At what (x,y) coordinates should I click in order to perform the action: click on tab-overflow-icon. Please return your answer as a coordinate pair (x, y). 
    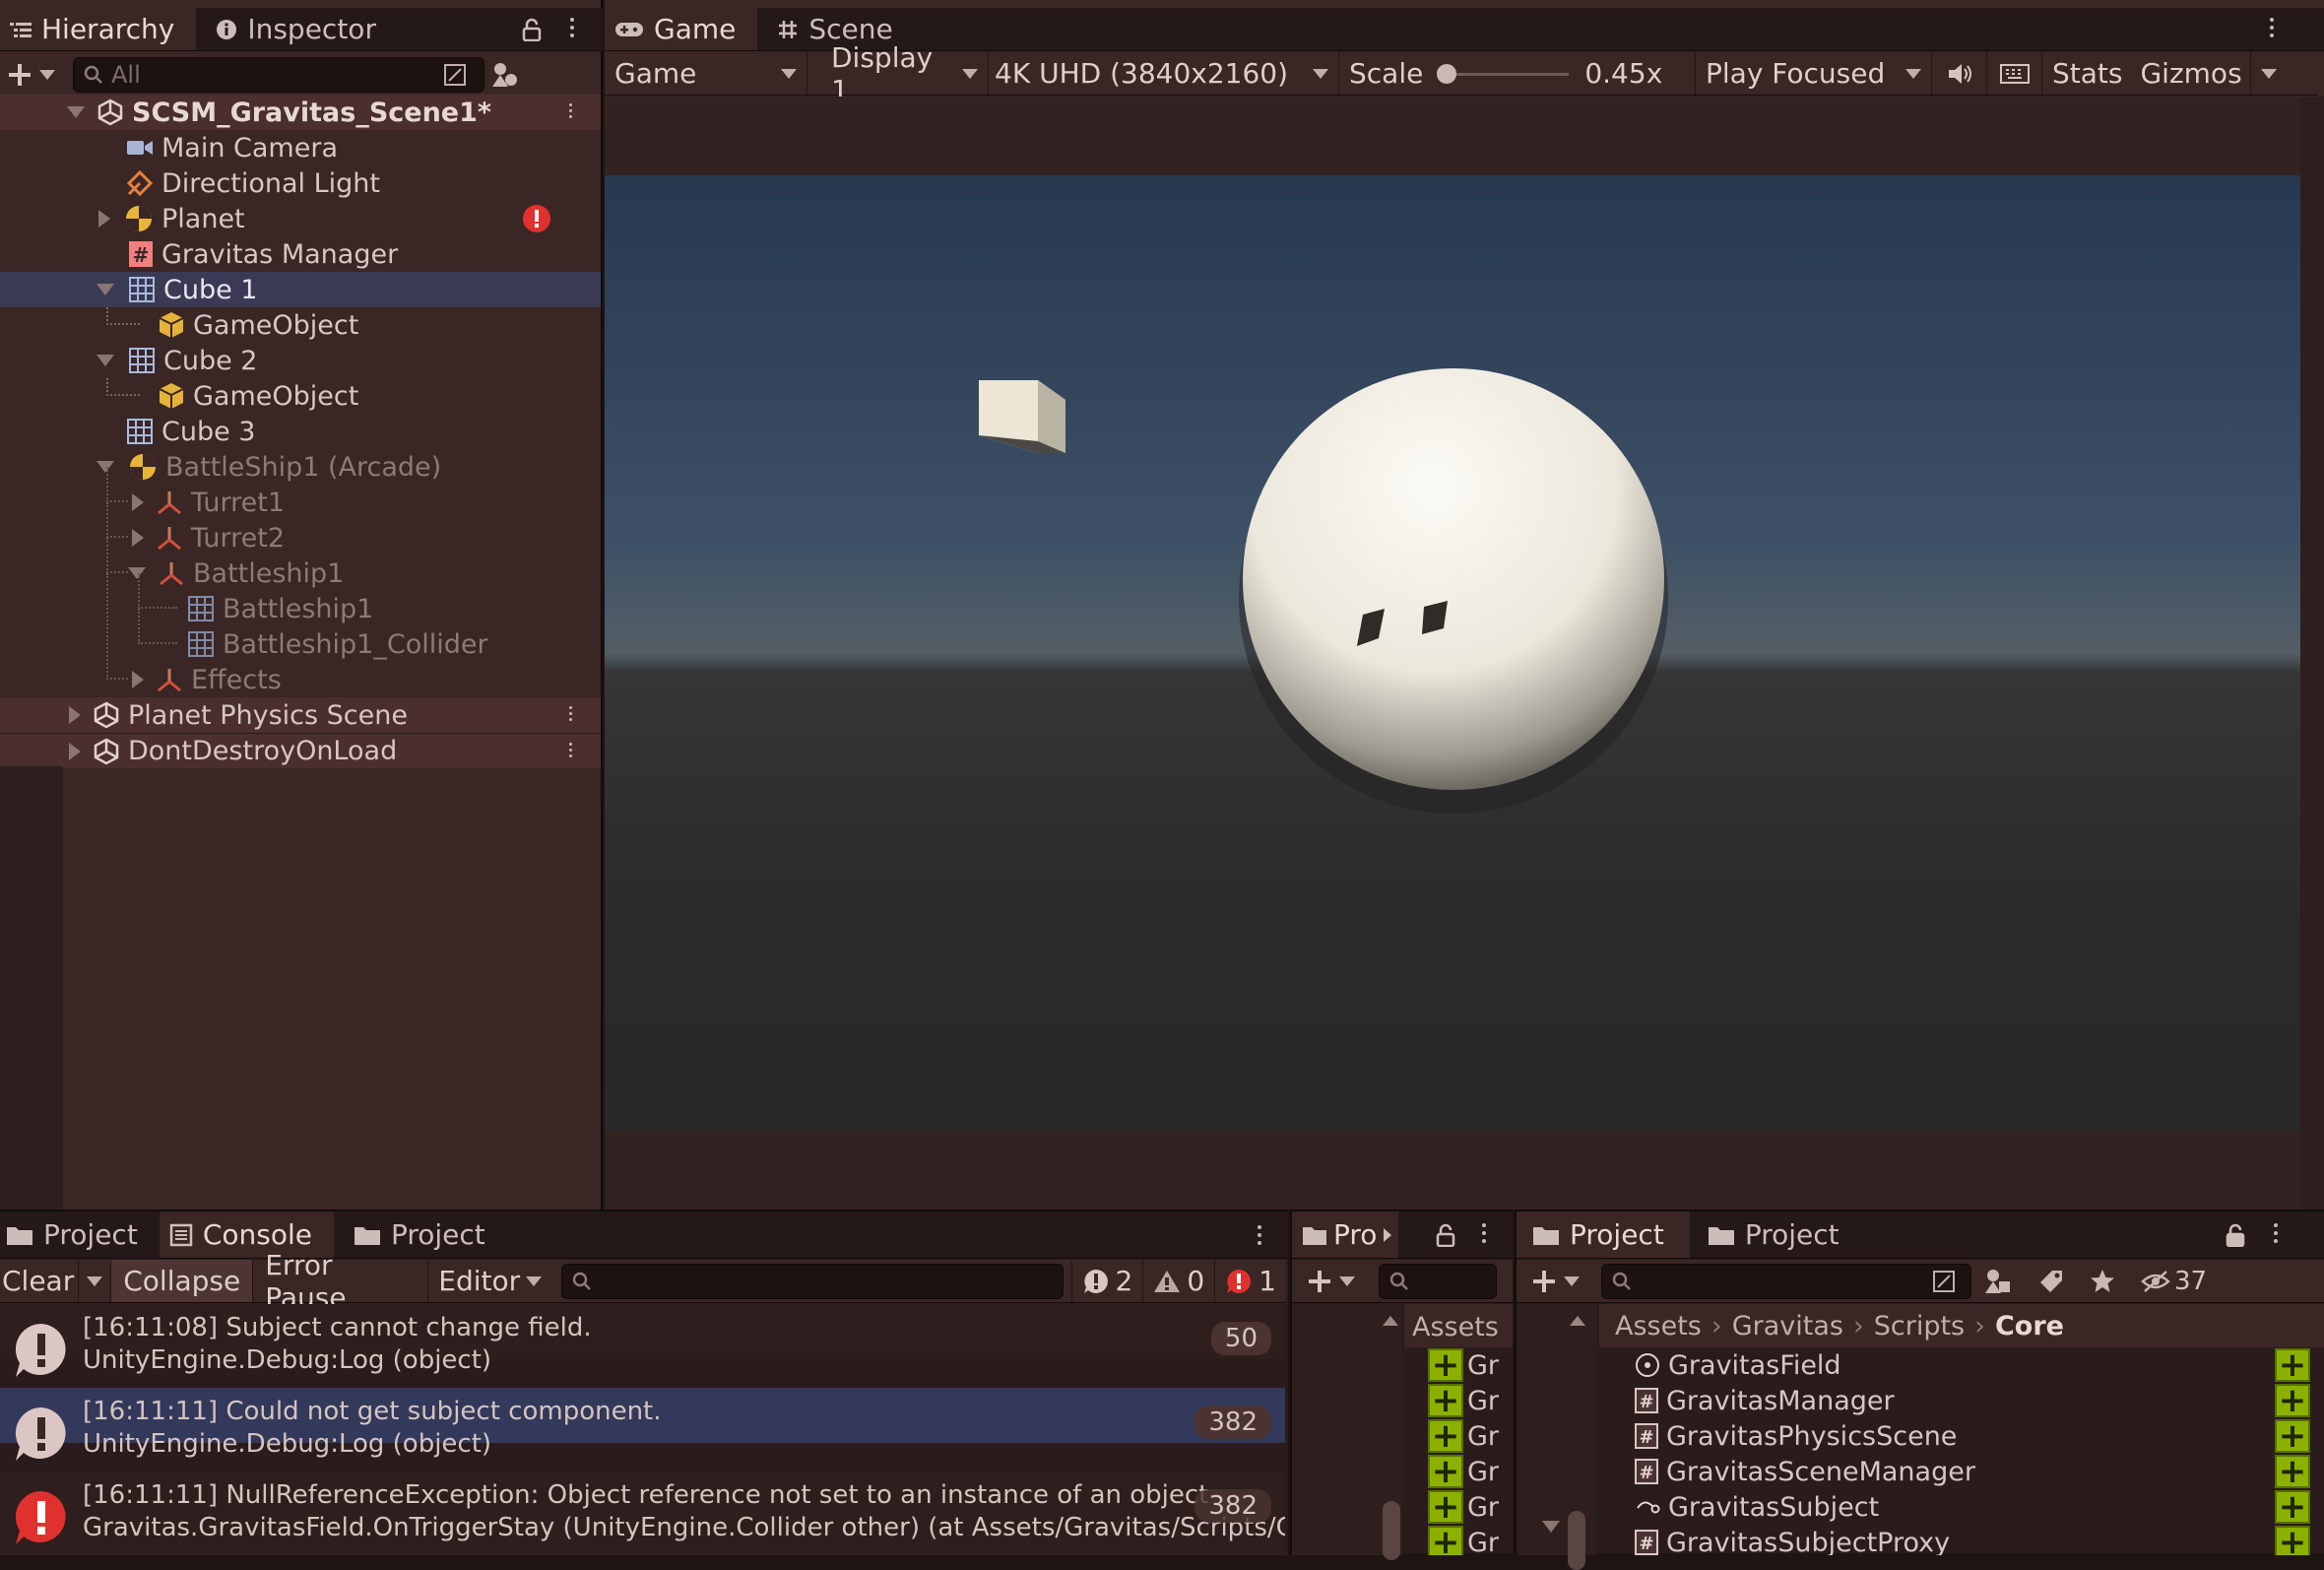
    Looking at the image, I should click on (1387, 1235).